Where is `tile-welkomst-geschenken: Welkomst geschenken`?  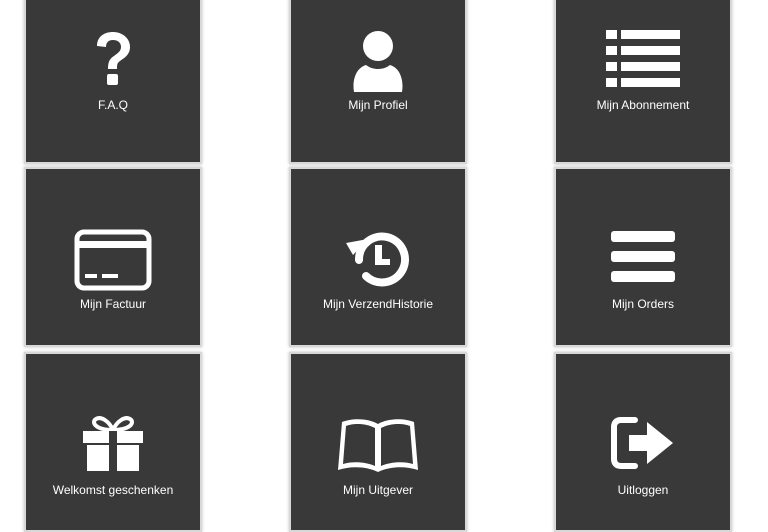
tile-welkomst-geschenken: Welkomst geschenken is located at coordinates (113, 442).